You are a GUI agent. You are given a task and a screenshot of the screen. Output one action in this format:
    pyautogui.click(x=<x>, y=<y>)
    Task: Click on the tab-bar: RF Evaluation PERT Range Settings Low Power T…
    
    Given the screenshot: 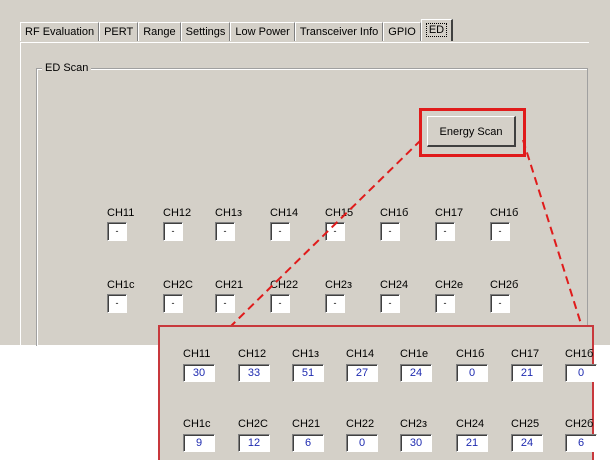 What is the action you would take?
    pyautogui.click(x=237, y=30)
    